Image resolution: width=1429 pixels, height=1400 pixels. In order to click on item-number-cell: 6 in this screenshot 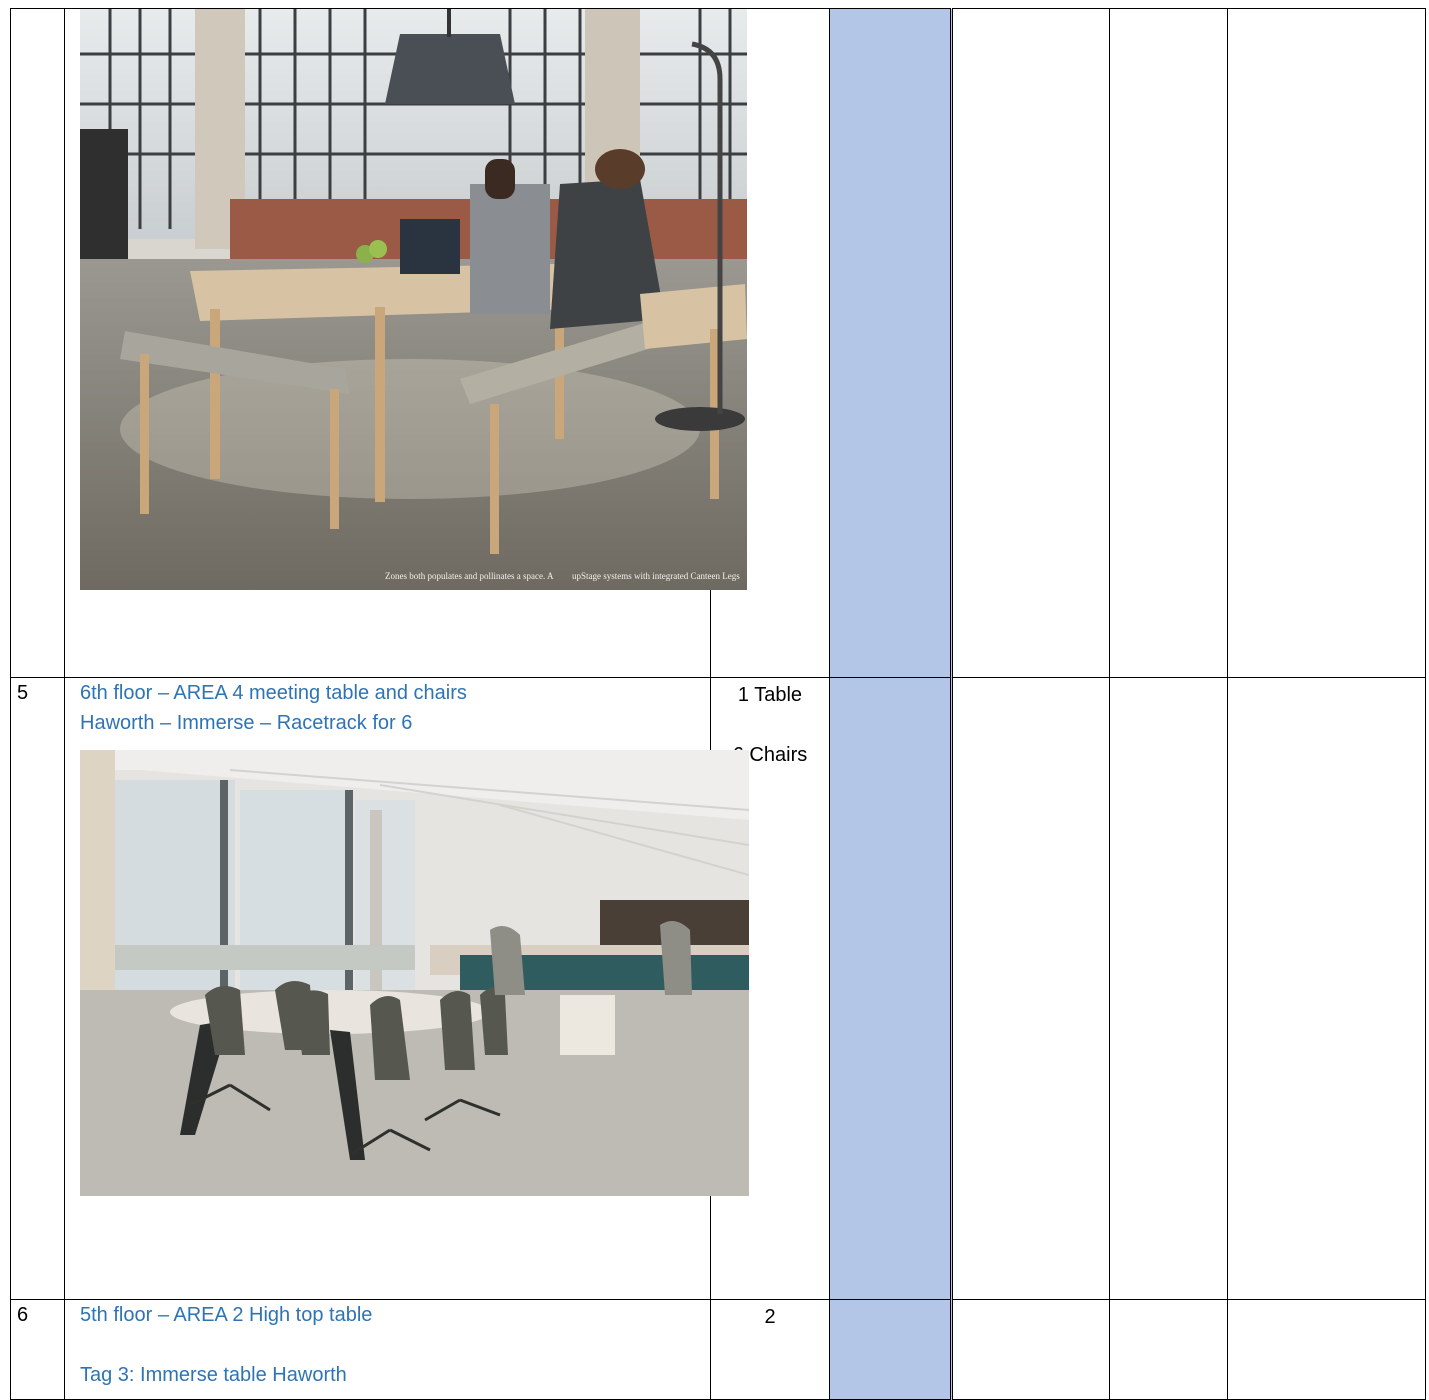, I will do `click(37, 1349)`.